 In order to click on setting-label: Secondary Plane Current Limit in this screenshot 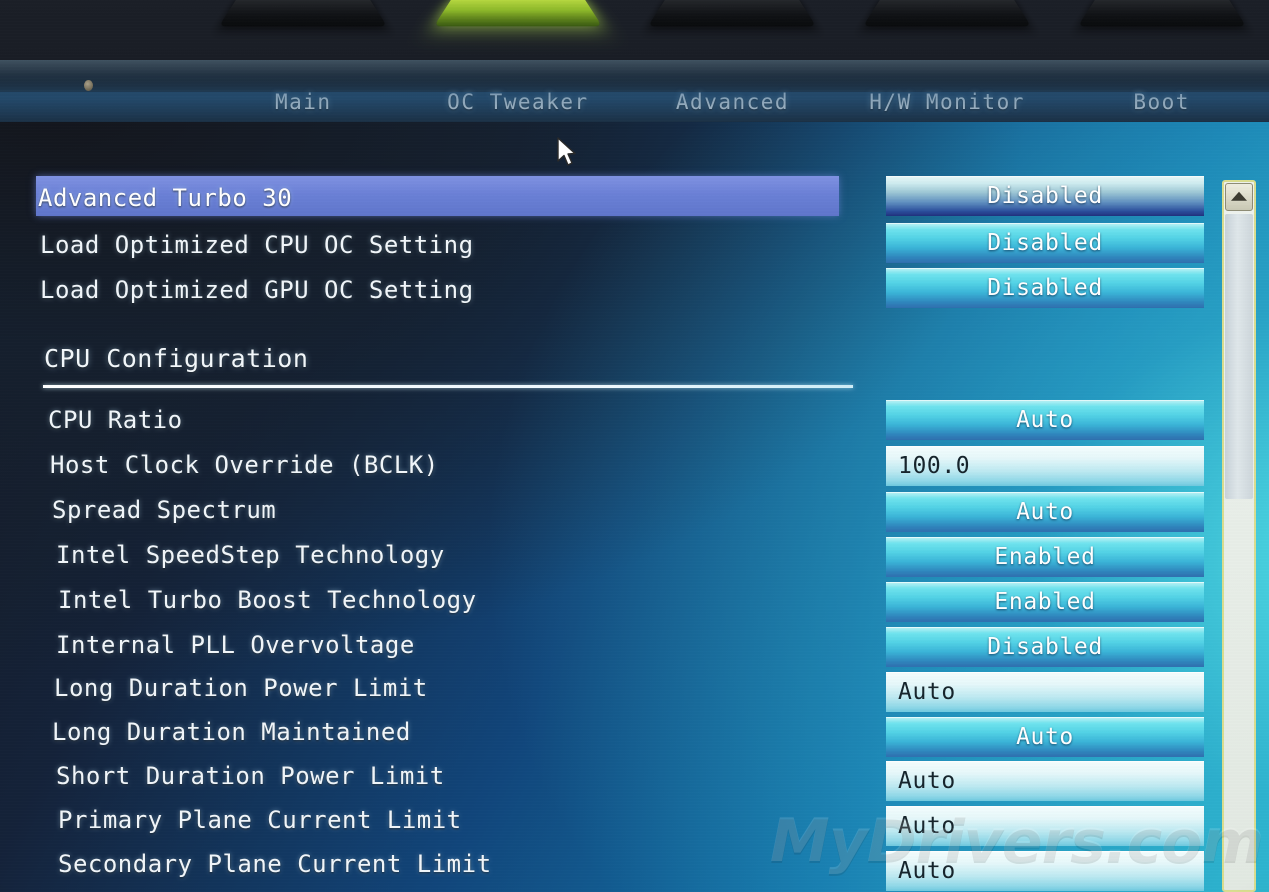, I will do `click(275, 864)`.